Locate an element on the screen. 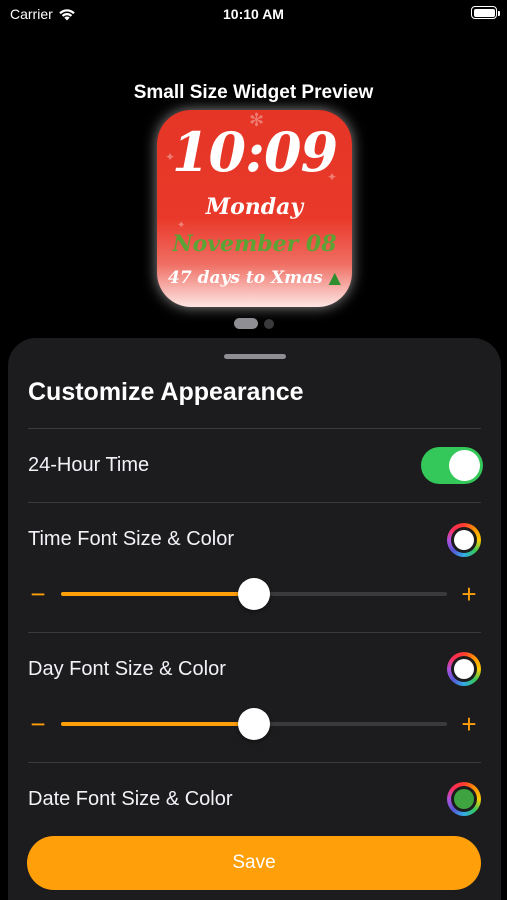  time-color-picker is located at coordinates (464, 540).